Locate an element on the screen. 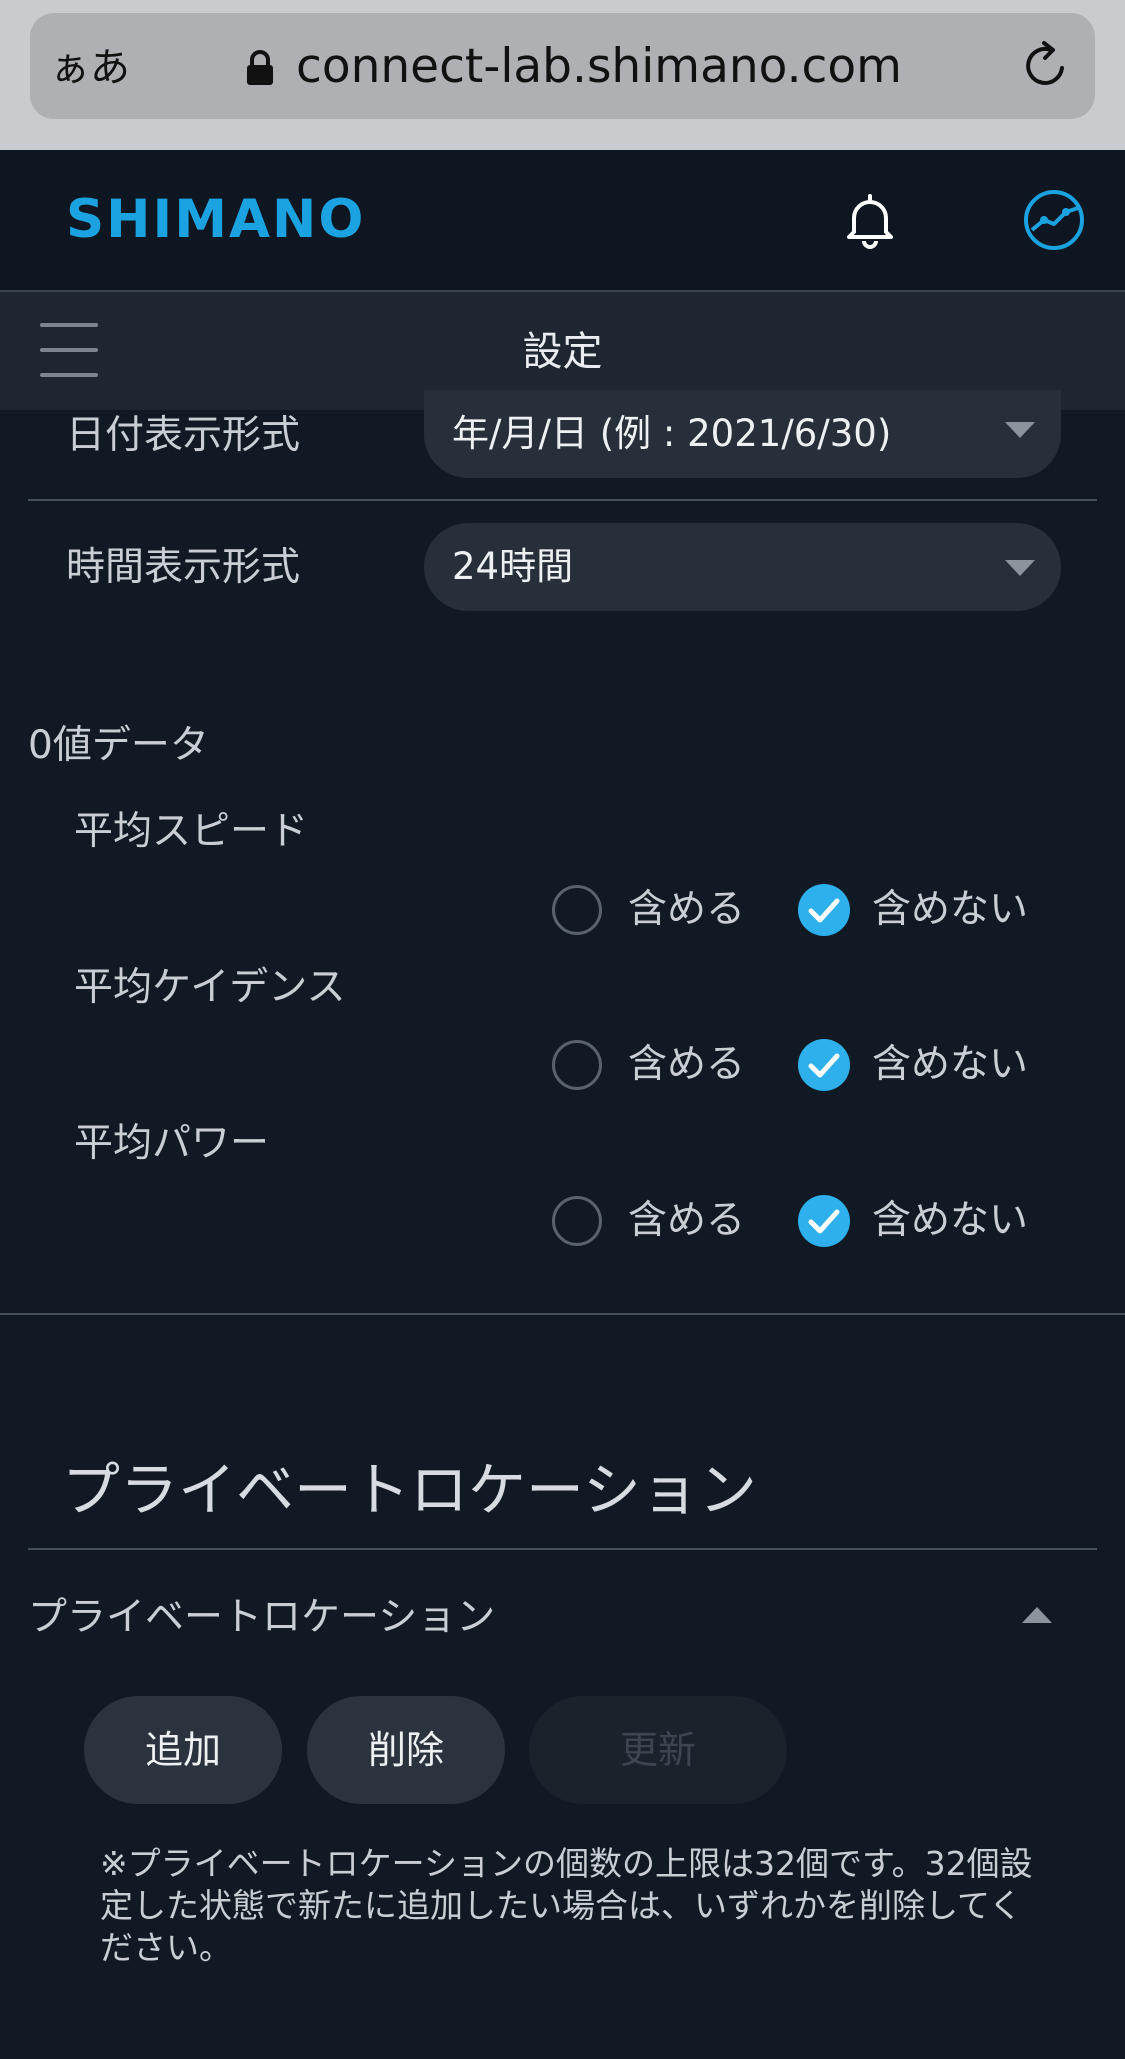 The width and height of the screenshot is (1125, 2059). avg-cadence-include-label: 含める is located at coordinates (686, 1065).